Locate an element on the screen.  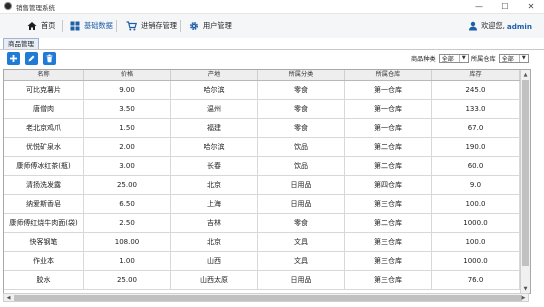
column-header: 所属仓库 is located at coordinates (388, 75).